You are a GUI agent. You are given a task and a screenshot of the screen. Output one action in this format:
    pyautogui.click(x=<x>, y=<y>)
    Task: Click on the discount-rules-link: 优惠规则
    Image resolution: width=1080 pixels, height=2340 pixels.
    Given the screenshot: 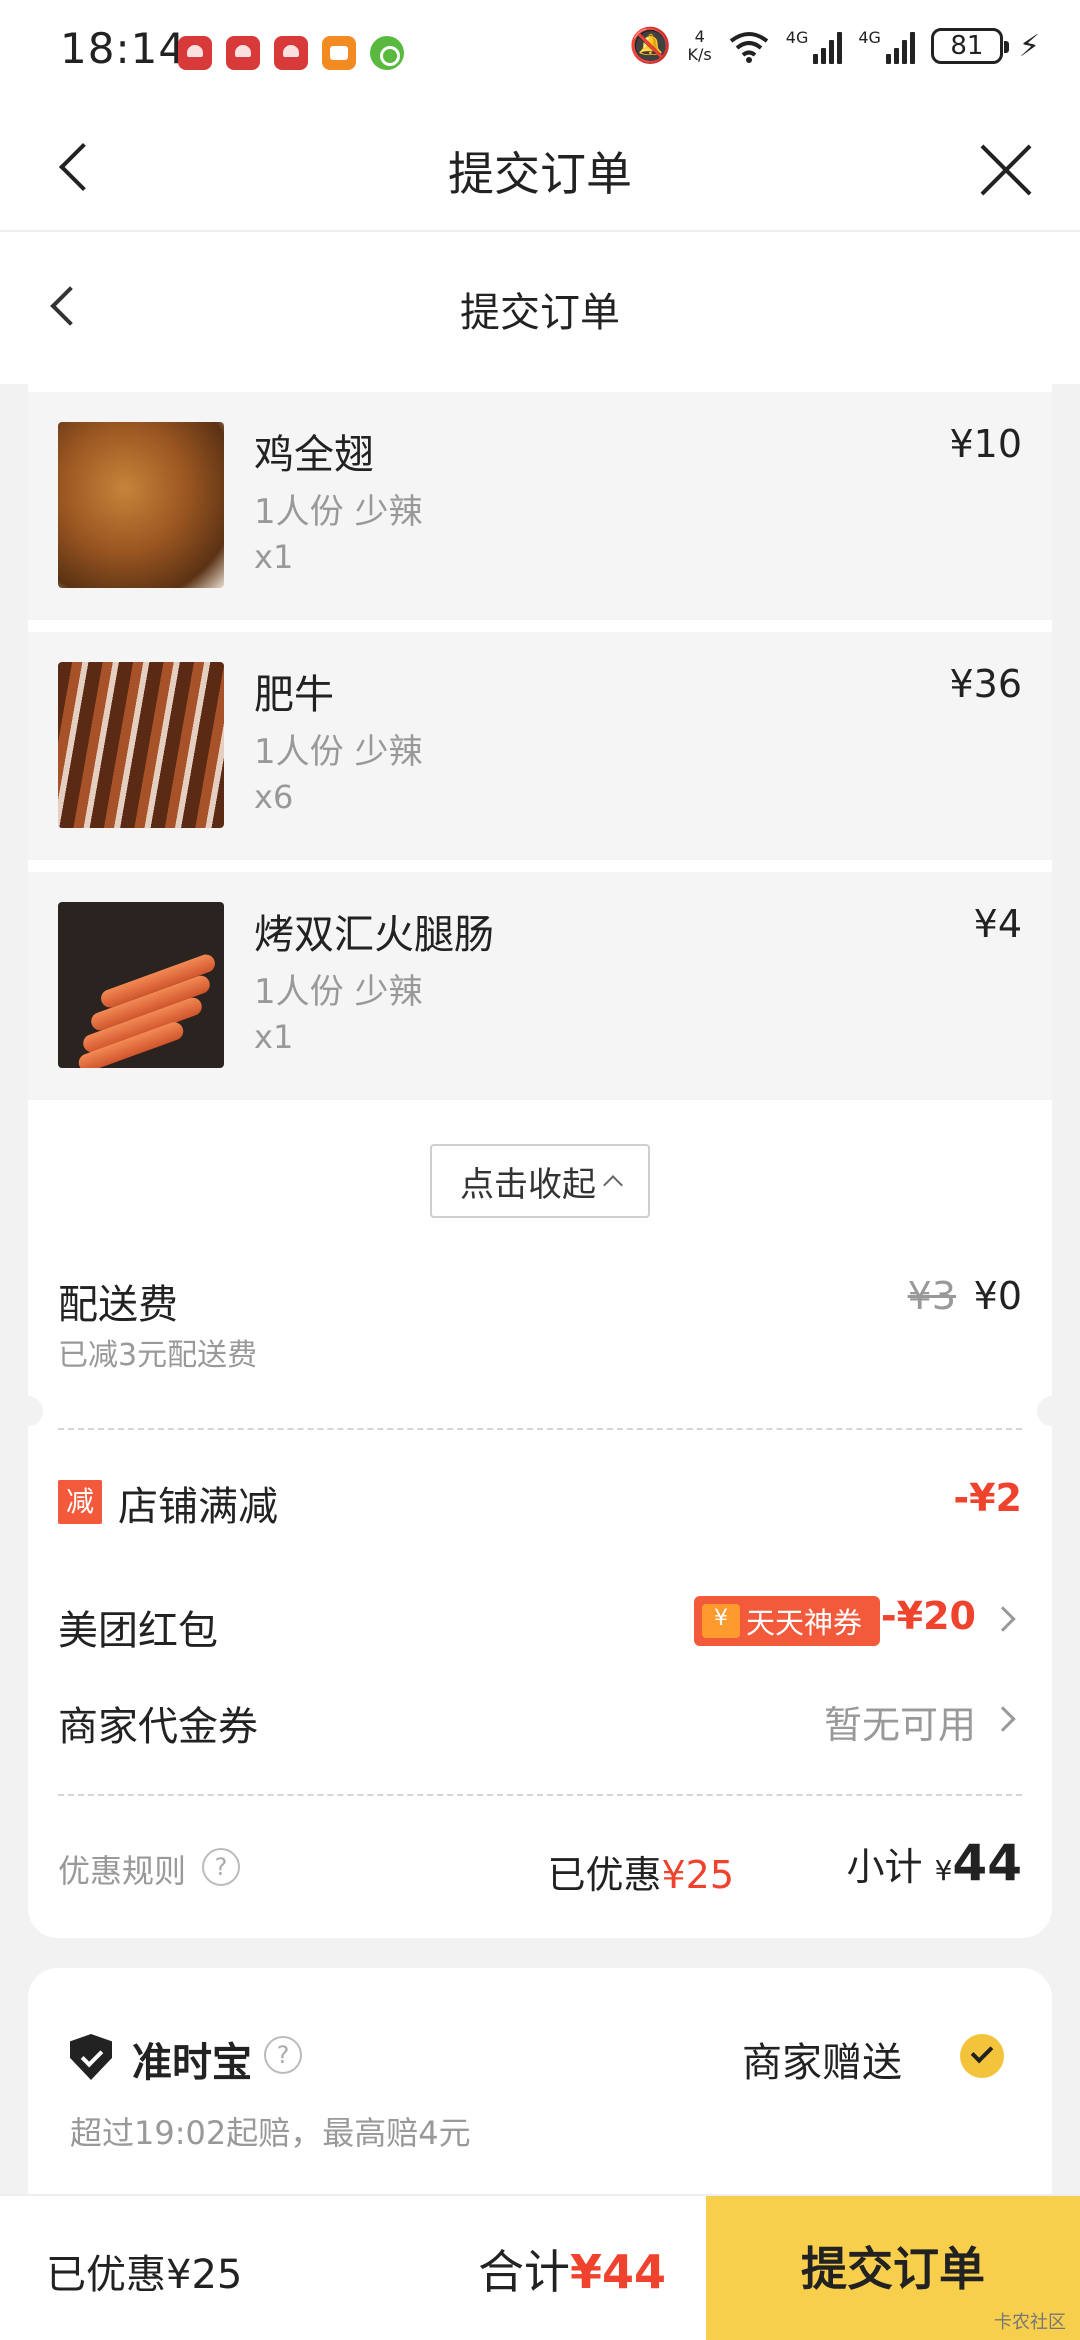 What is the action you would take?
    pyautogui.click(x=122, y=1869)
    